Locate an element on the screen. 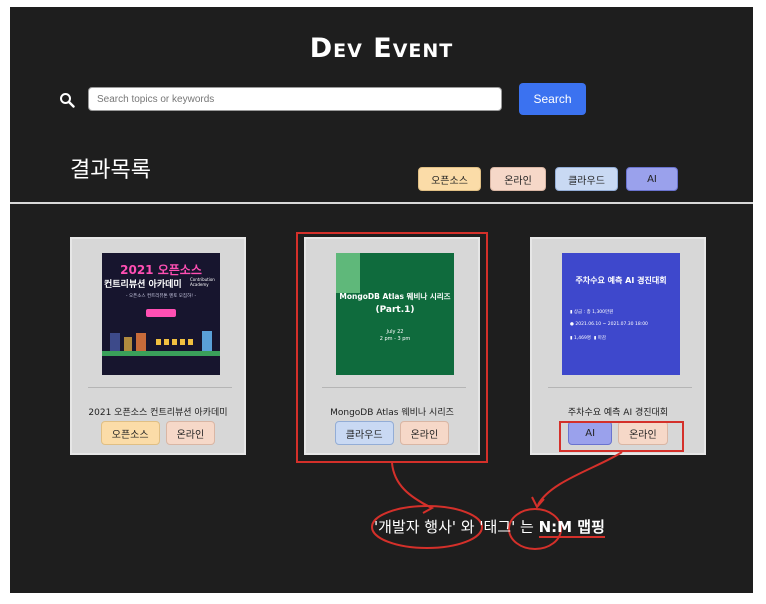 The width and height of the screenshot is (766, 604). arrow-event-to-caption is located at coordinates (411, 485).